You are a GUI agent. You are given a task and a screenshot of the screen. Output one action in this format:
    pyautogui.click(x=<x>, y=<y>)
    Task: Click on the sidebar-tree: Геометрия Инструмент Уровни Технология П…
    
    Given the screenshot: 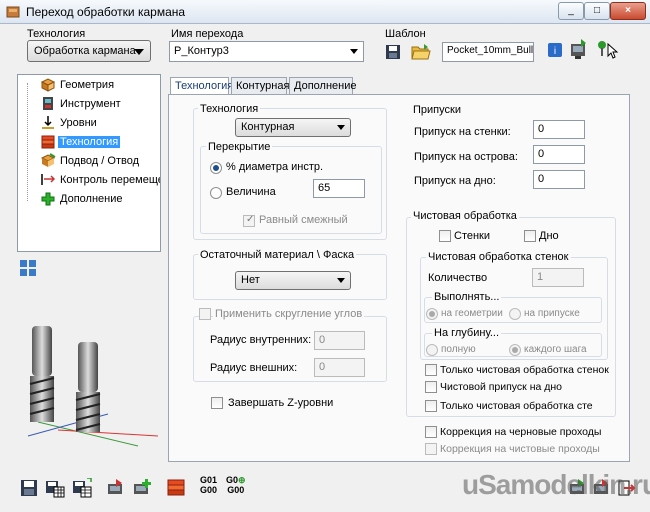 What is the action you would take?
    pyautogui.click(x=89, y=163)
    